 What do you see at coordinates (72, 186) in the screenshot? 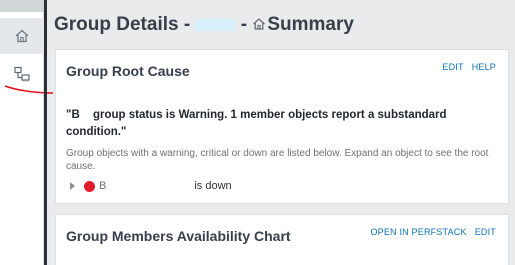
I see `expand-caret-icon` at bounding box center [72, 186].